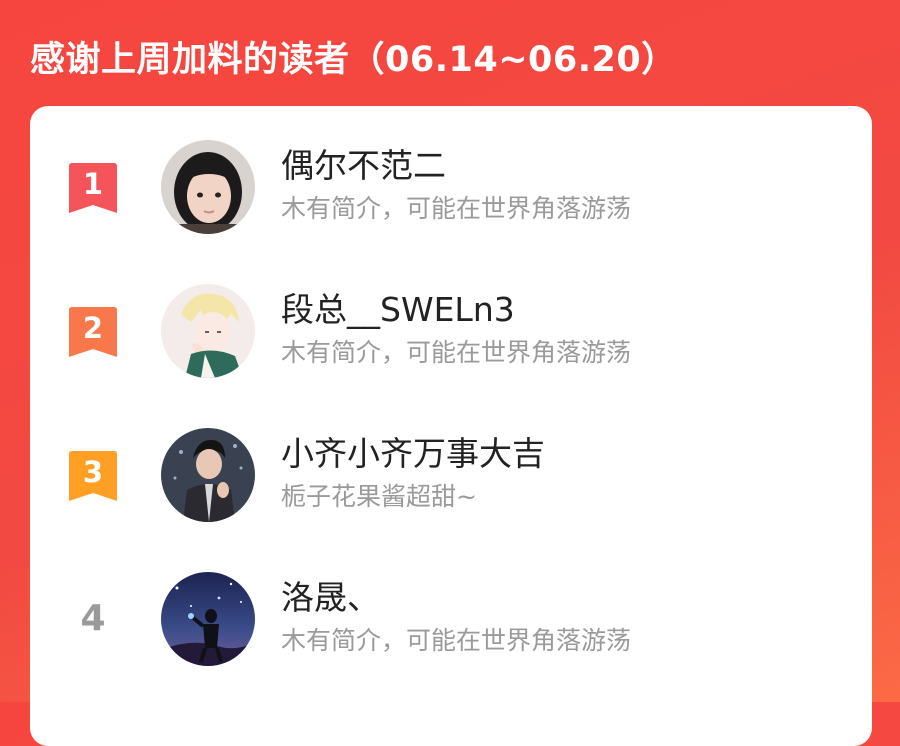 This screenshot has height=746, width=900. I want to click on reader-row: 2 段总__SWELn3 木有简介，可能在世界角落游荡, so click(451, 330).